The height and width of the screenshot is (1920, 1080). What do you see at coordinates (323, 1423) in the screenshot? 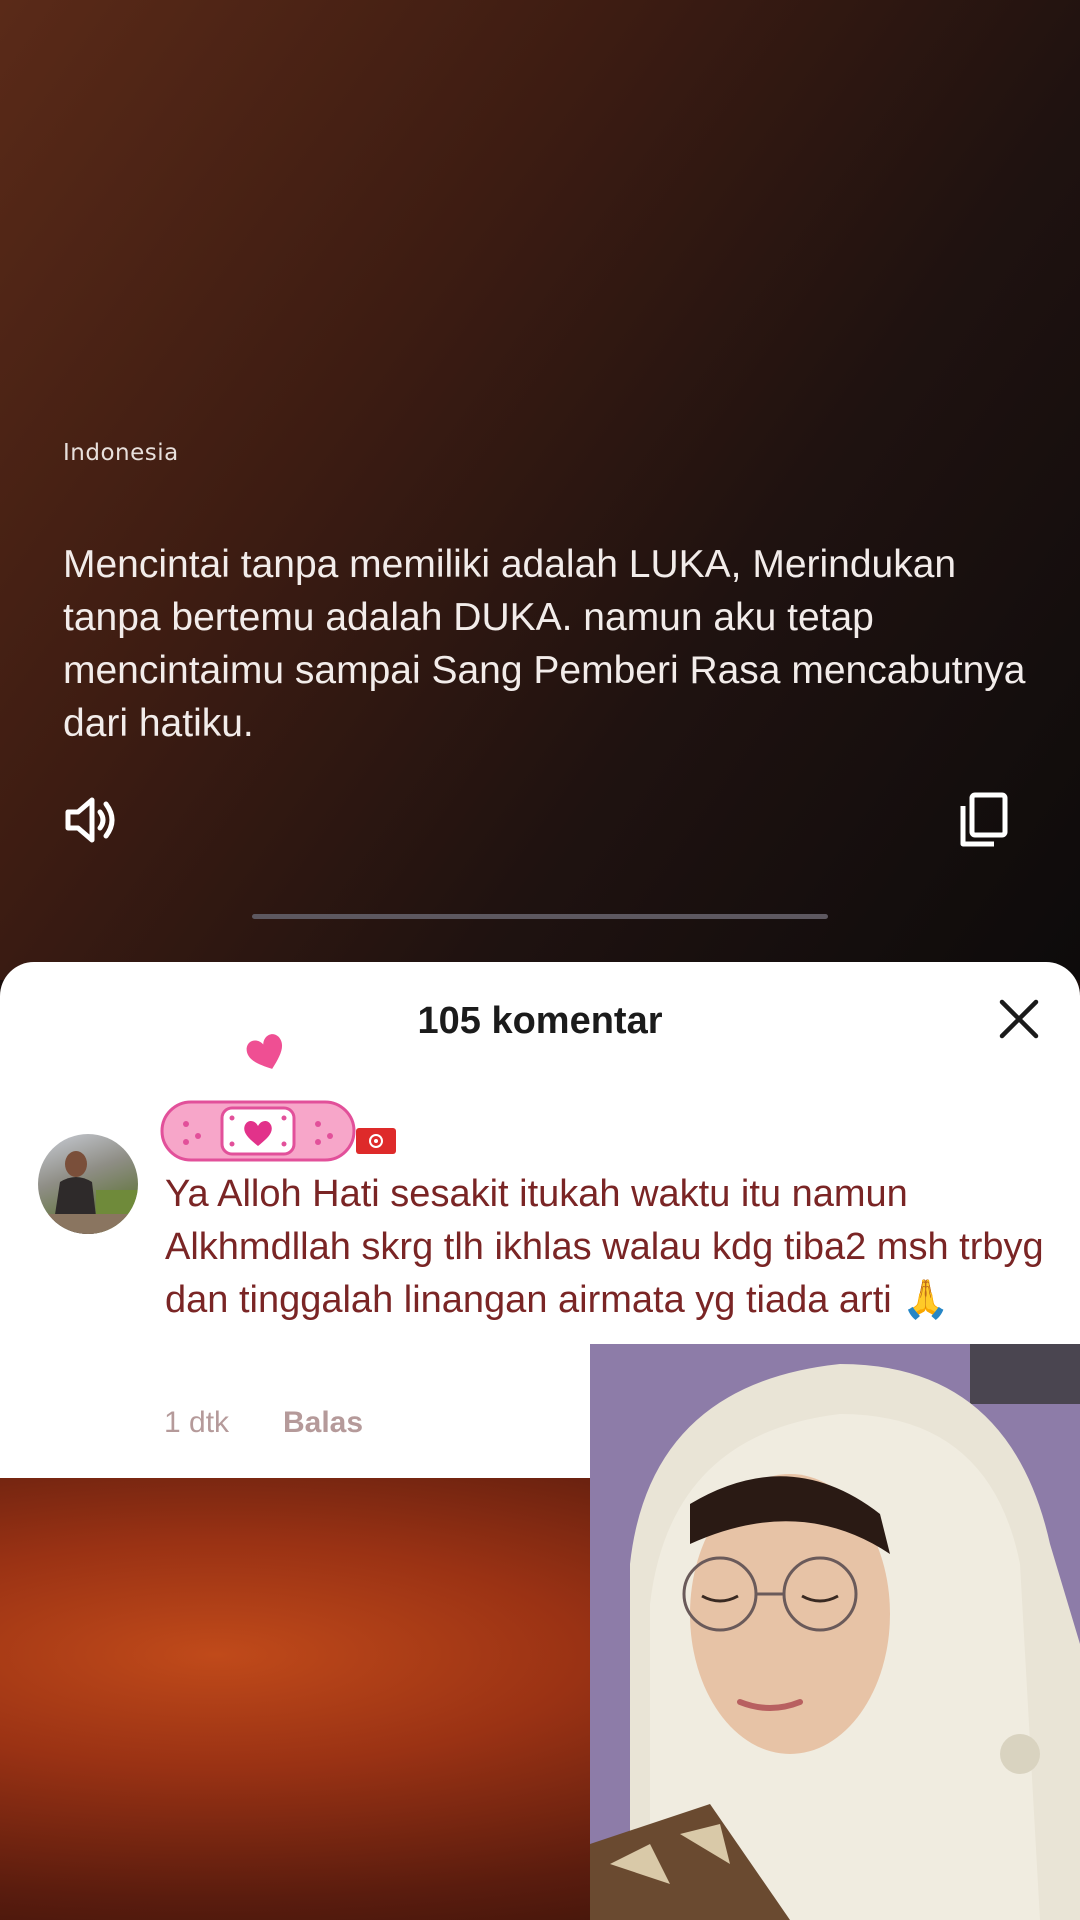
I see `reply-button: Balas` at bounding box center [323, 1423].